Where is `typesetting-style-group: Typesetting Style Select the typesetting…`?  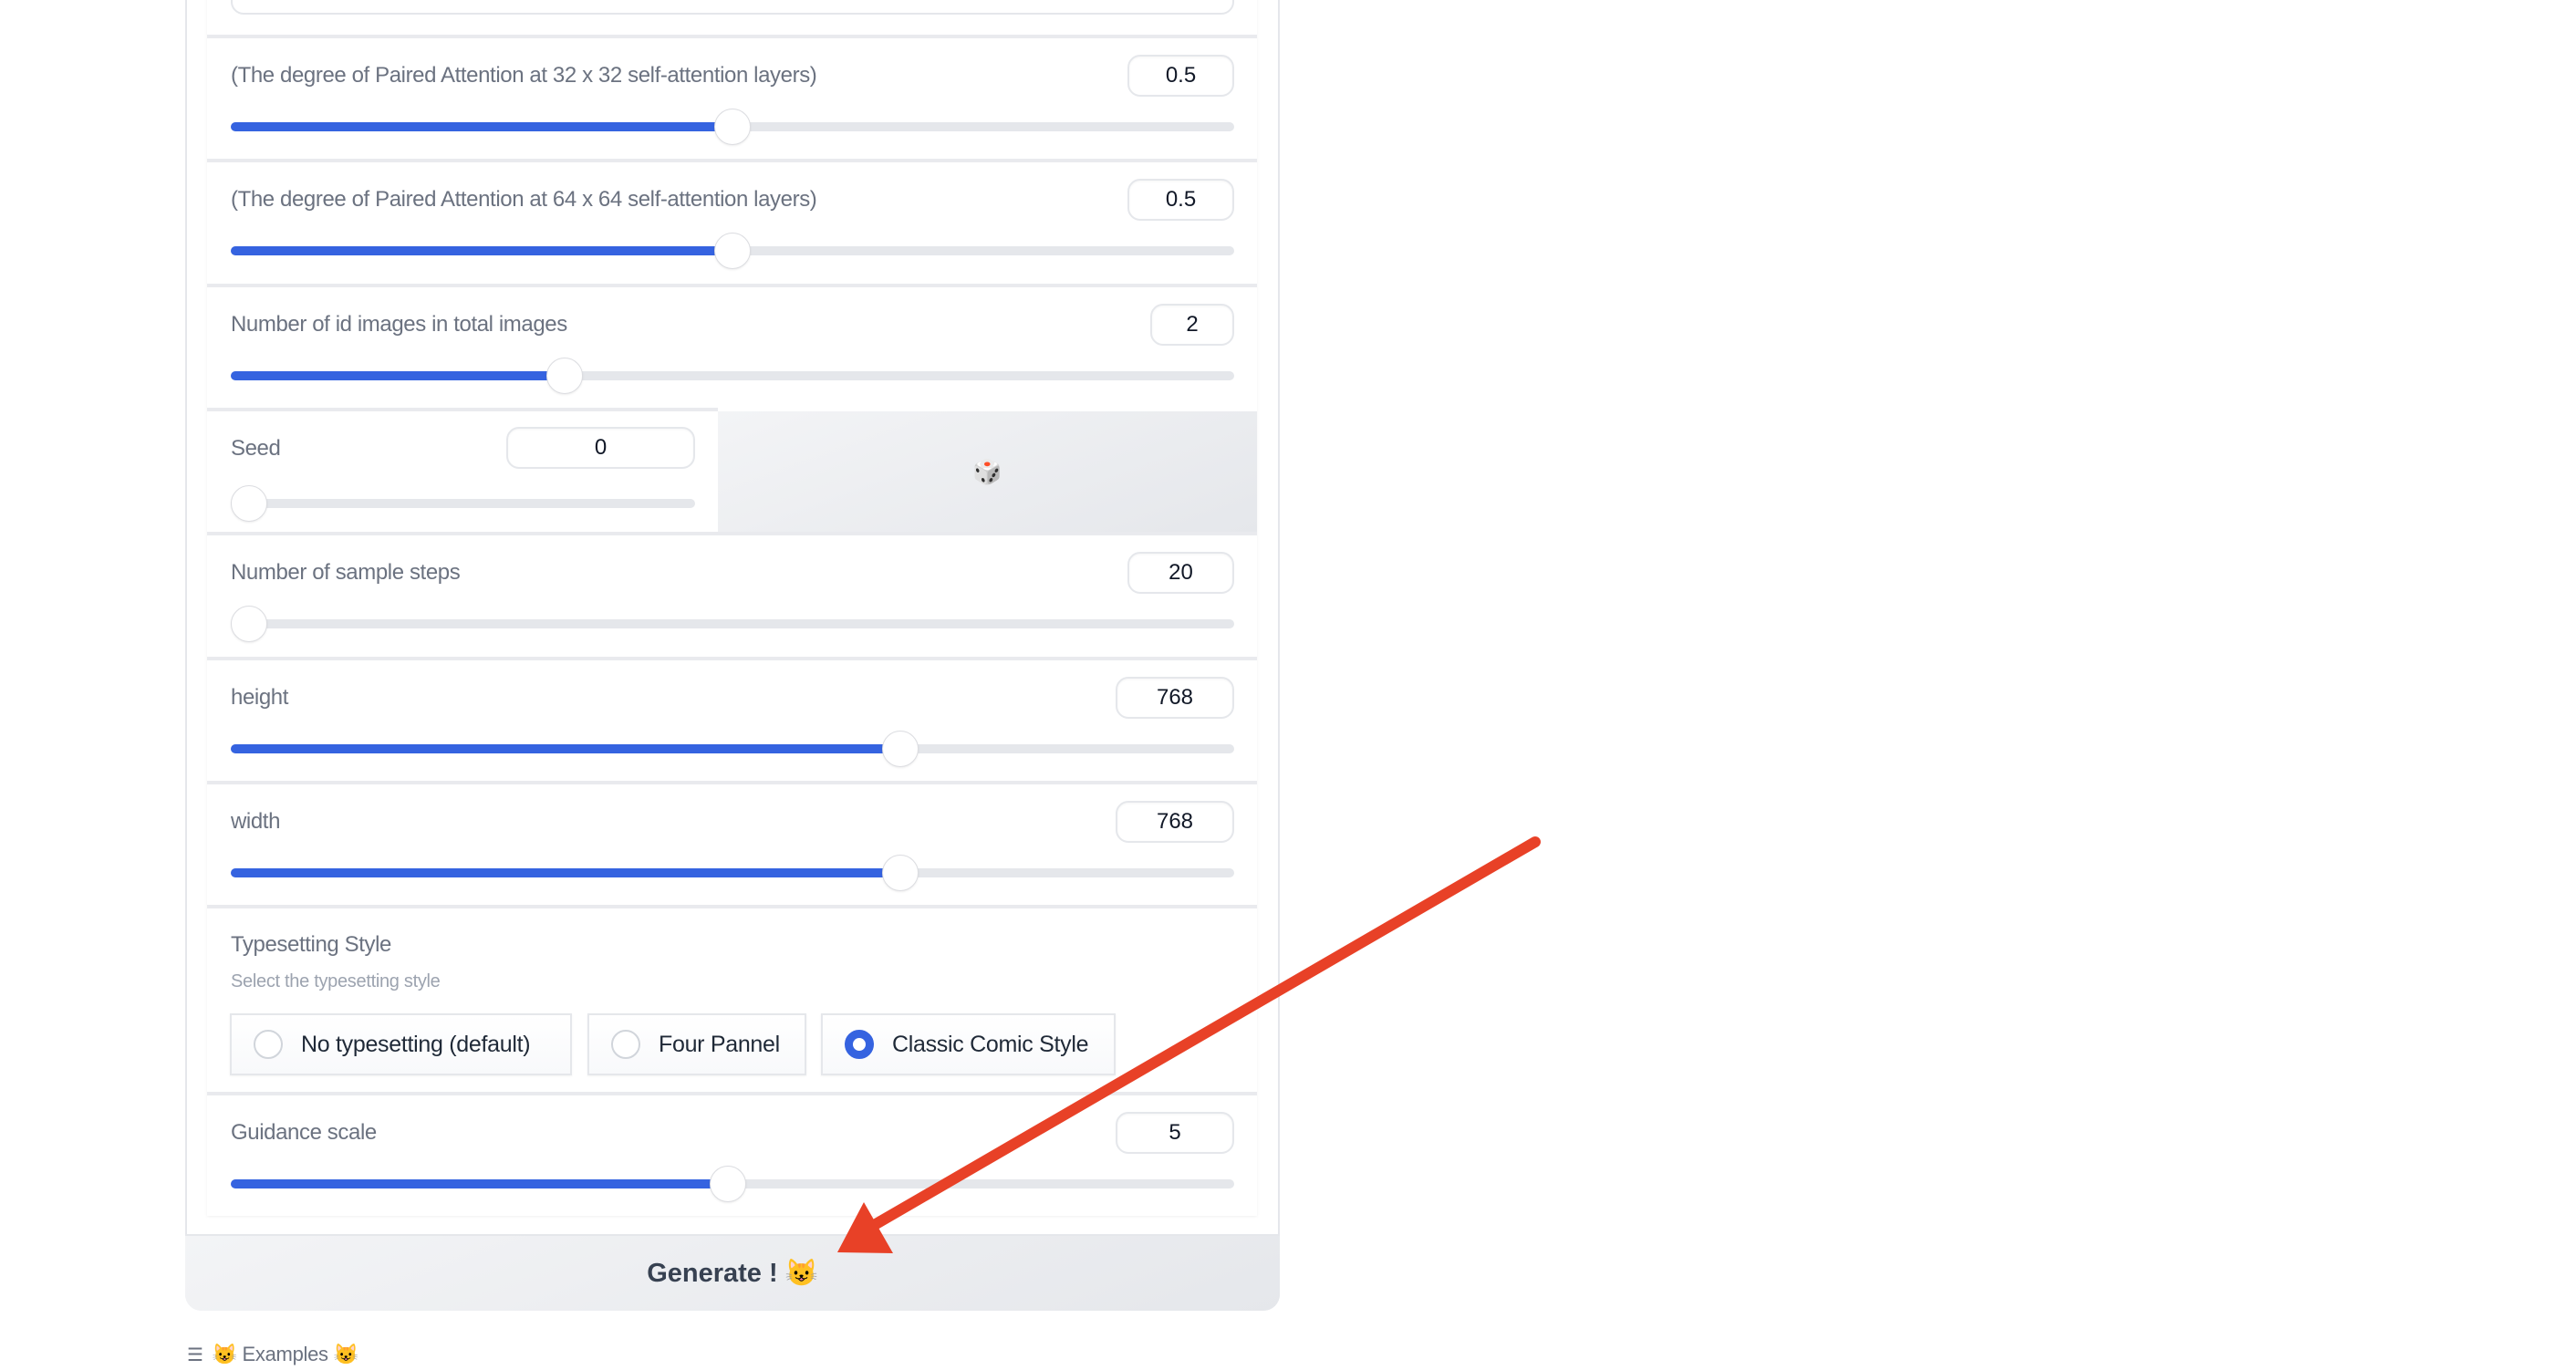
typesetting-style-group: Typesetting Style Select the typesetting… is located at coordinates (732, 998).